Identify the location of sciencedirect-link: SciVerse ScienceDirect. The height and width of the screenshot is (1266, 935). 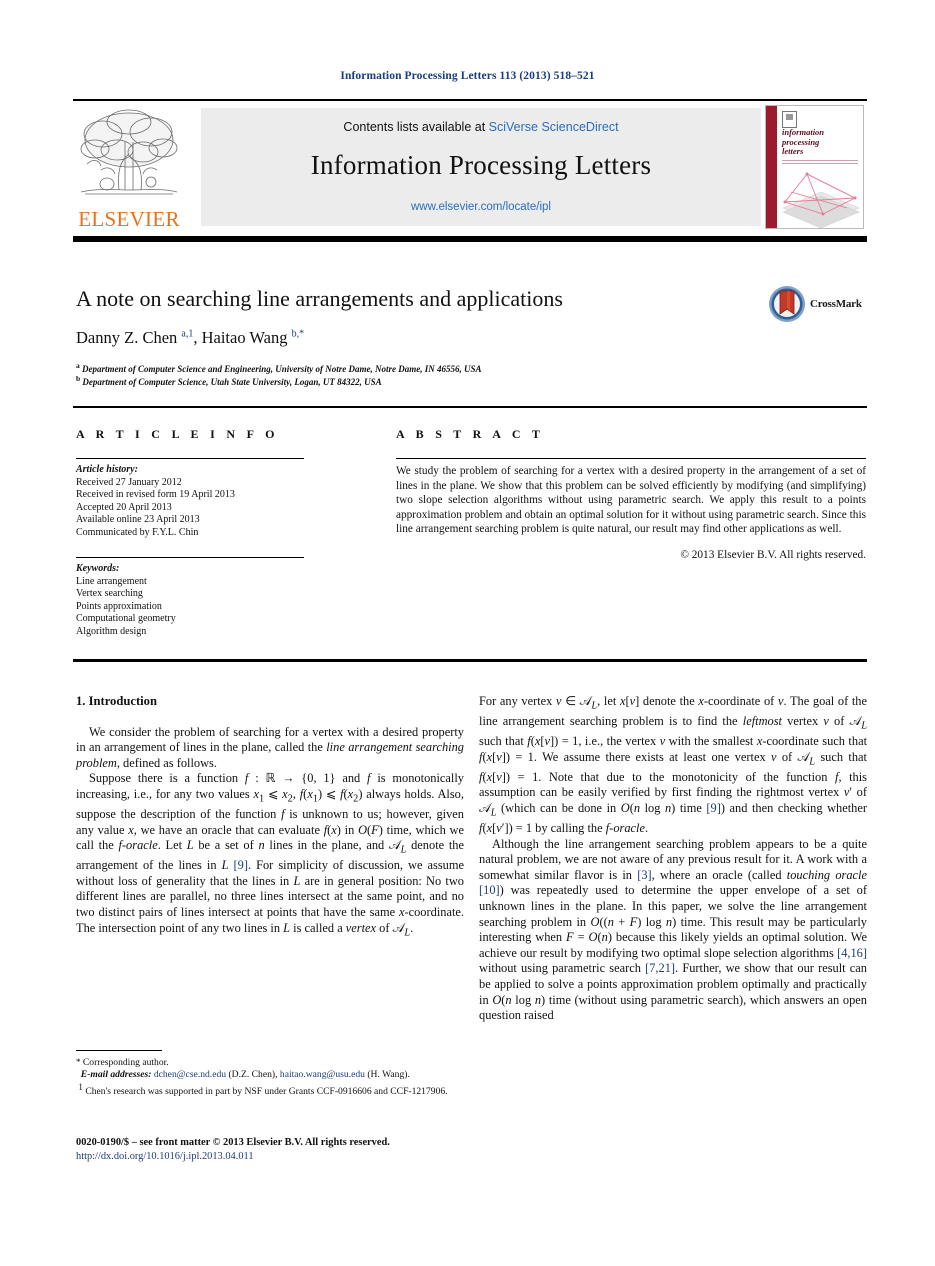
(554, 127).